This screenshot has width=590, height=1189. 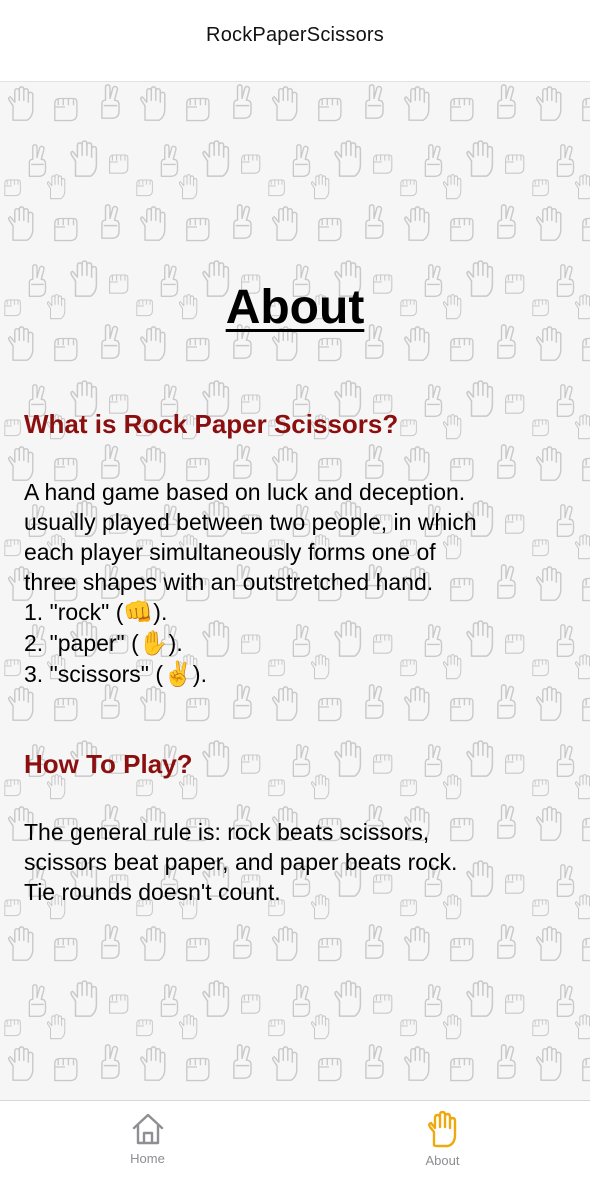 What do you see at coordinates (138, 612) in the screenshot?
I see `fist-emoji-icon: 👊` at bounding box center [138, 612].